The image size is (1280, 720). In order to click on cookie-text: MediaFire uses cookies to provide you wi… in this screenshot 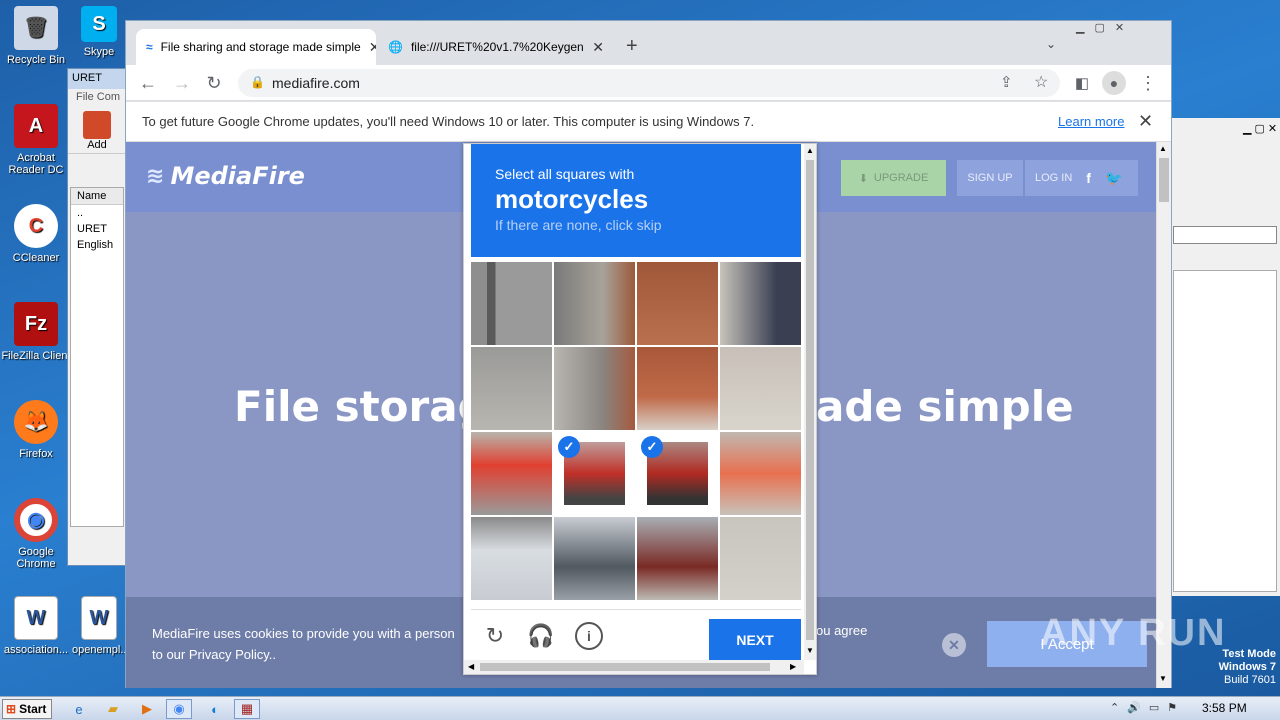, I will do `click(317, 644)`.